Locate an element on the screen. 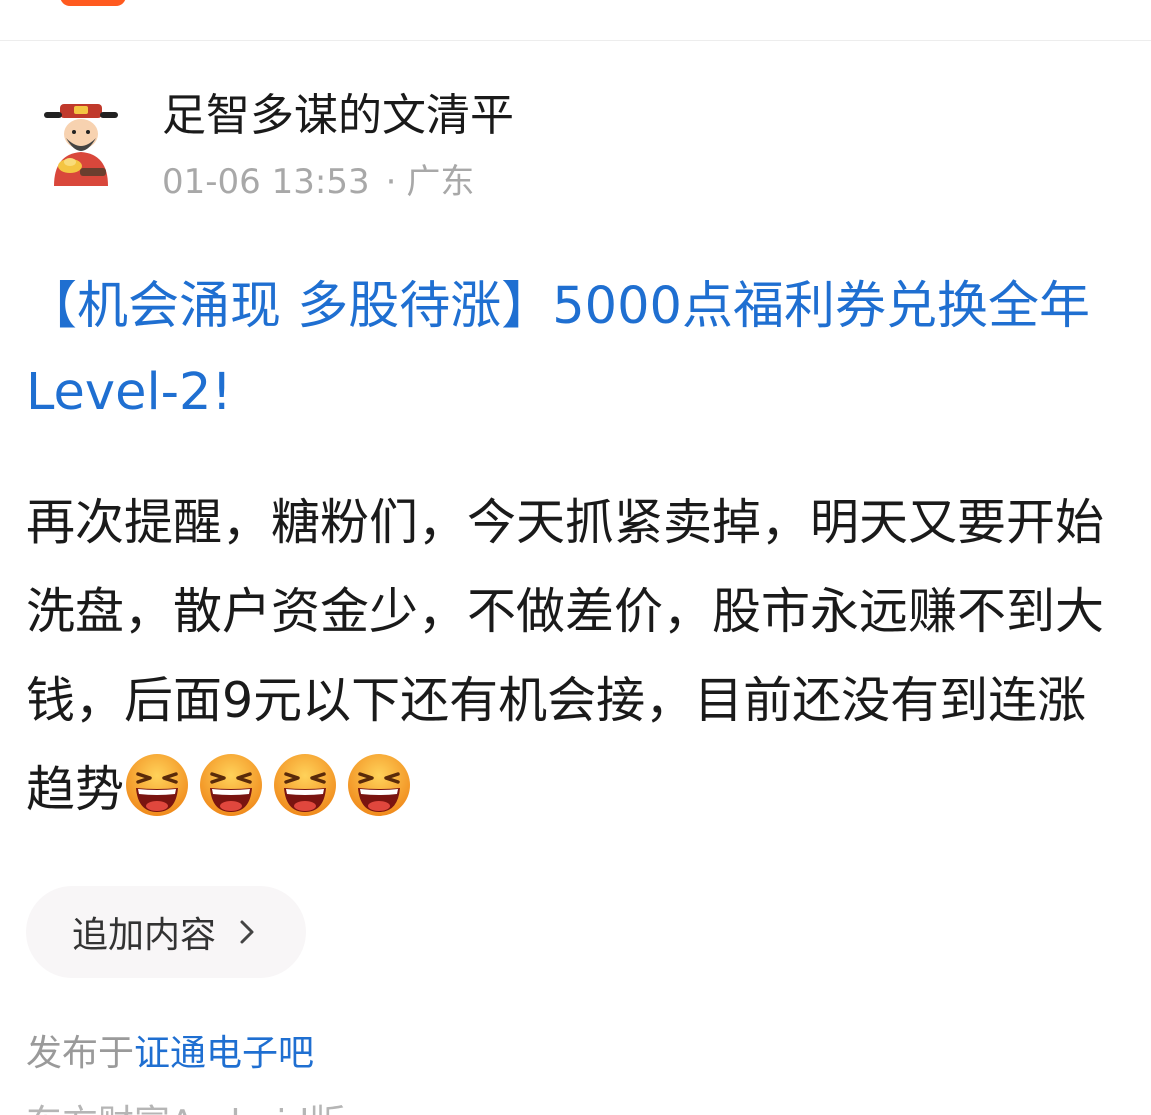 The image size is (1151, 1115). caishen-avatar-icon is located at coordinates (81, 145).